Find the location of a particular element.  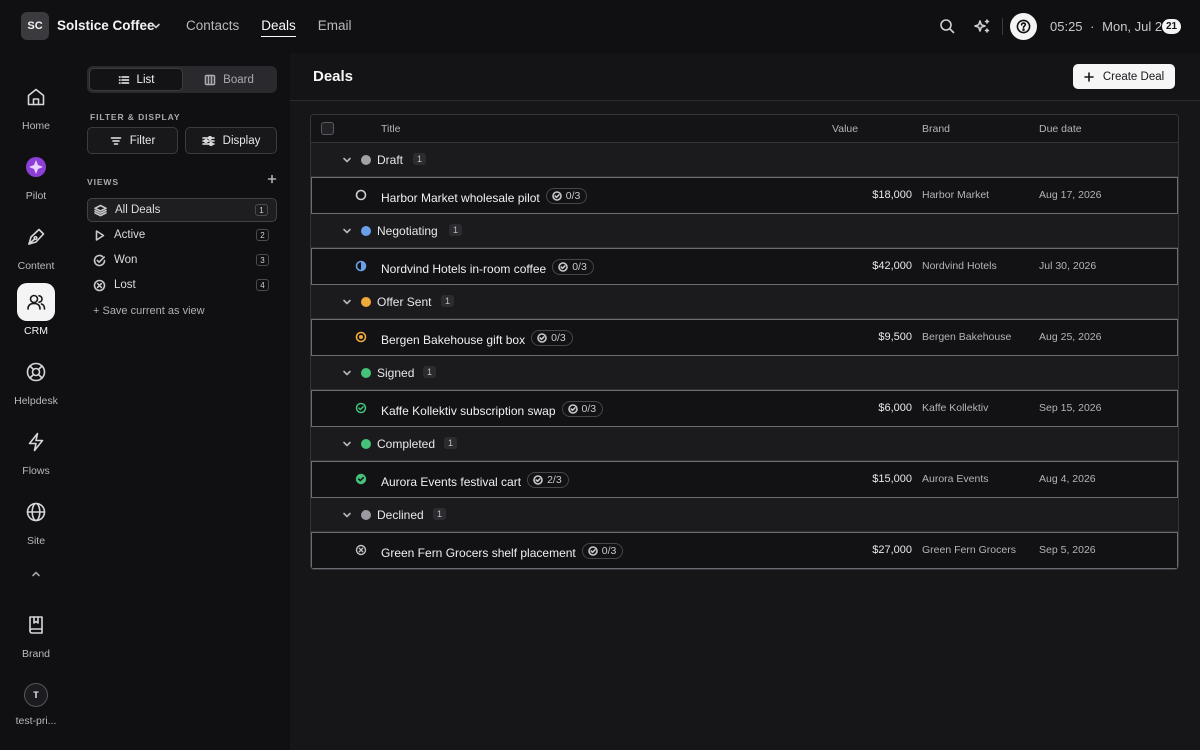

deal-value: $27,000 is located at coordinates (892, 550).